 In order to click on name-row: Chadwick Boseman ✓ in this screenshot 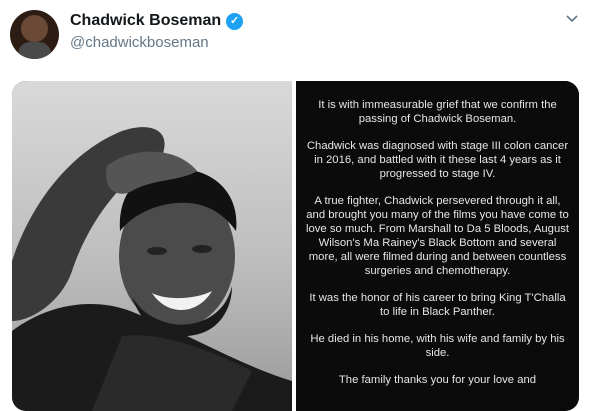, I will do `click(157, 21)`.